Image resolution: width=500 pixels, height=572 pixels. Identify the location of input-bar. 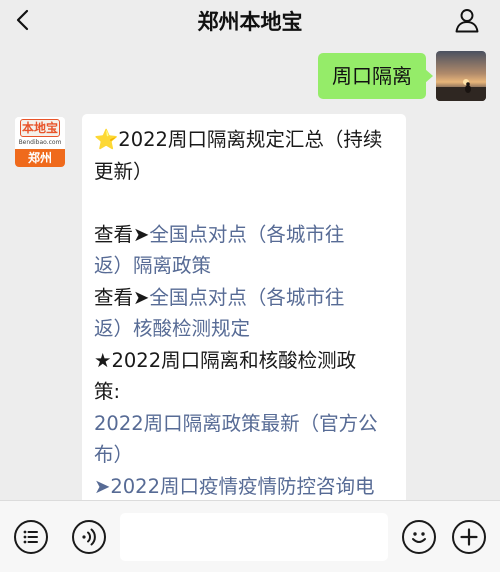
(250, 536).